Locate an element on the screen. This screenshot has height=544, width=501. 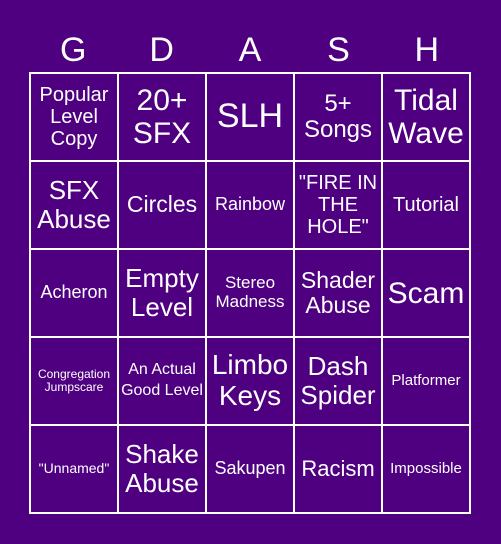
bingo-cell: Circles is located at coordinates (162, 205).